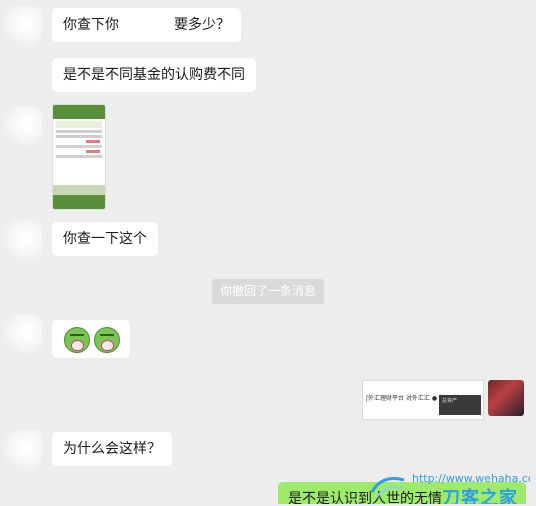 The height and width of the screenshot is (506, 536). What do you see at coordinates (91, 25) in the screenshot?
I see `message-text: 你查下你` at bounding box center [91, 25].